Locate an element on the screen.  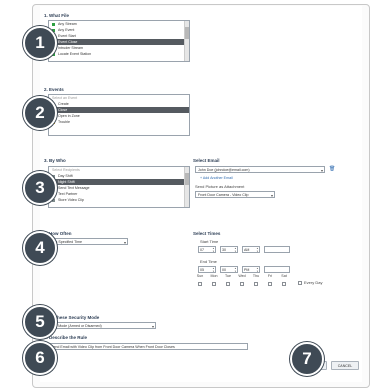
section-title-by-who: 3. By Who is located at coordinates (55, 160).